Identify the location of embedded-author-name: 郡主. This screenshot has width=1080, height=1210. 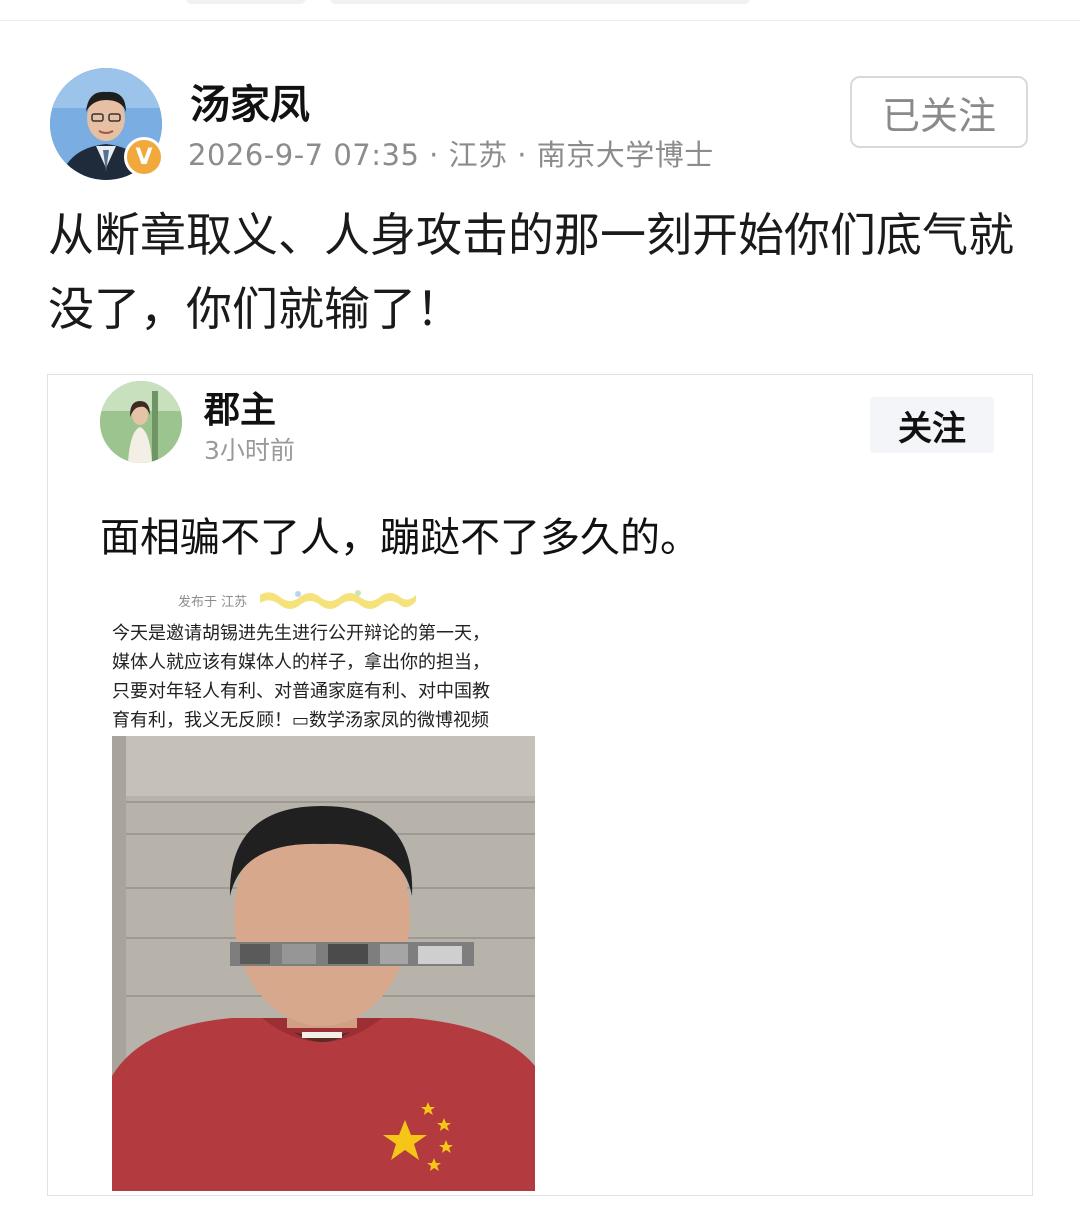
(240, 407).